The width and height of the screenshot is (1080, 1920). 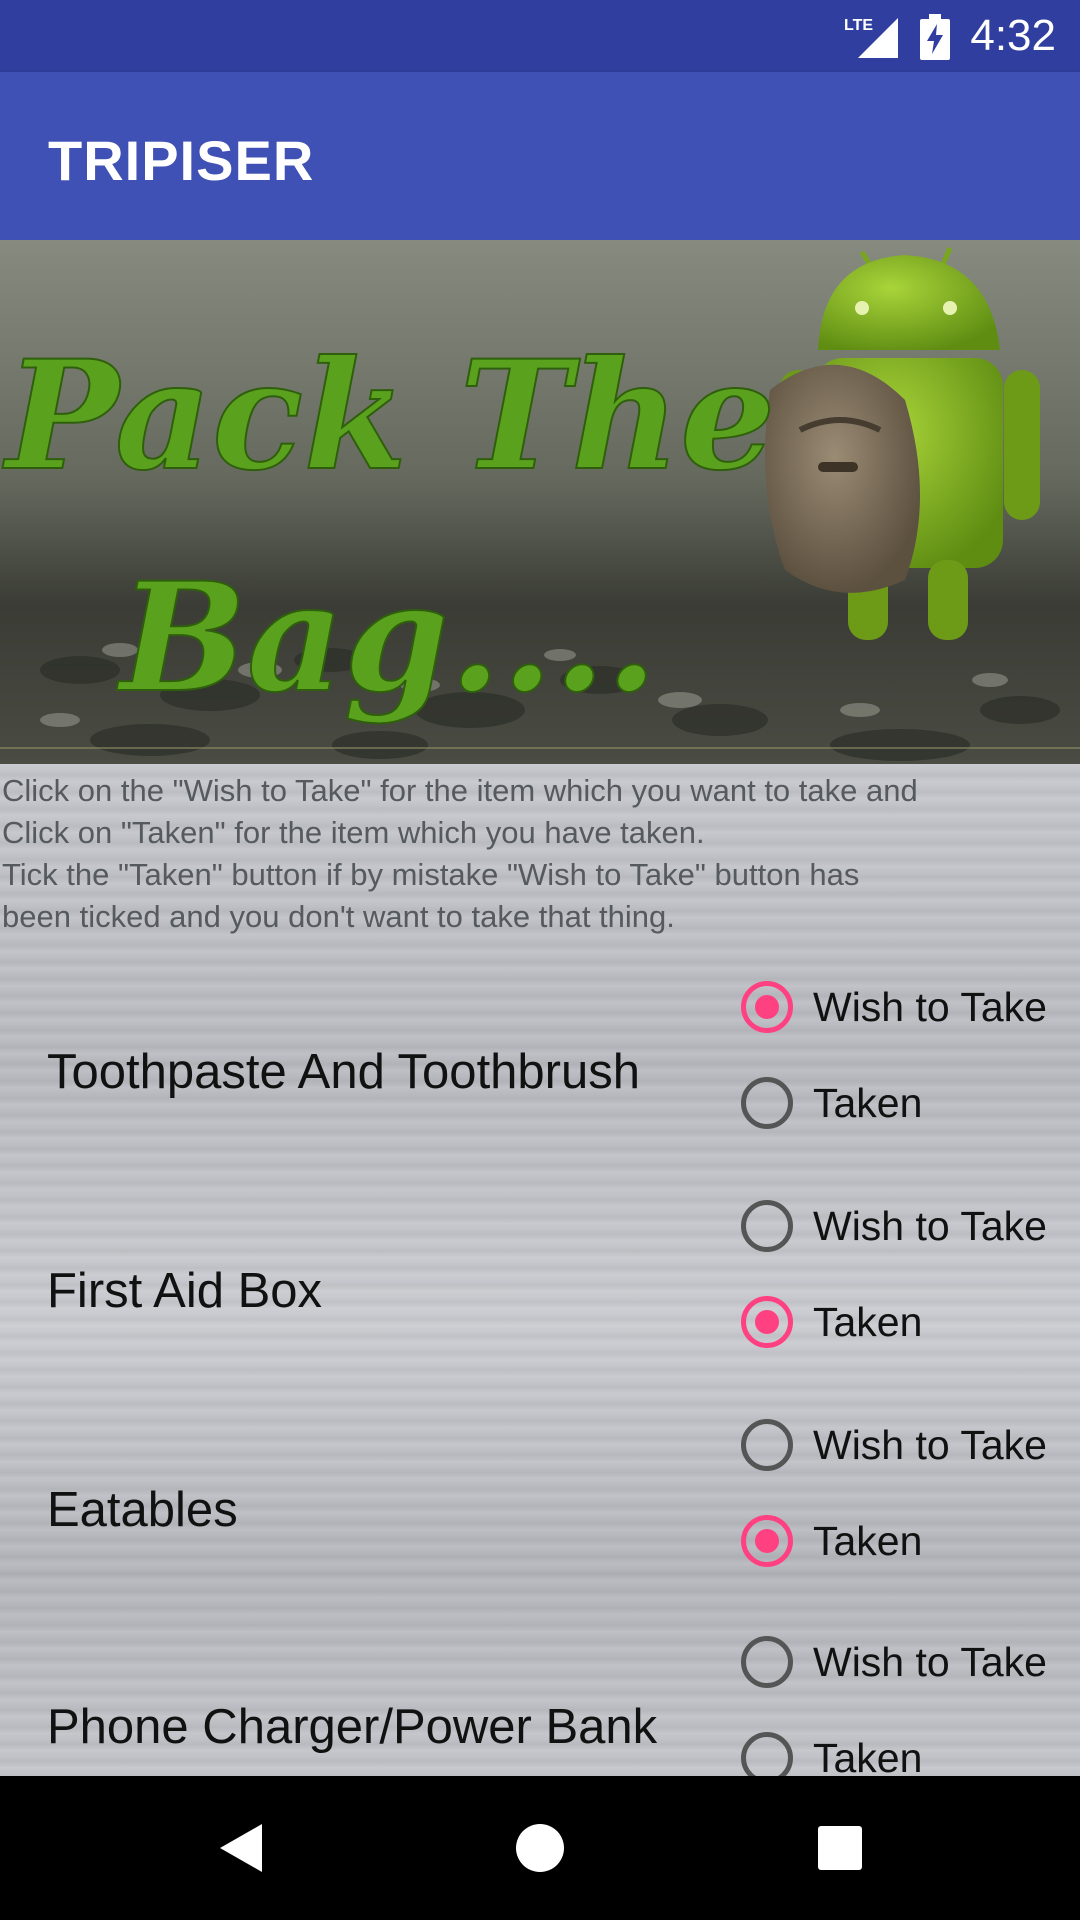 What do you see at coordinates (871, 37) in the screenshot?
I see `lte-signal-icon: LTE` at bounding box center [871, 37].